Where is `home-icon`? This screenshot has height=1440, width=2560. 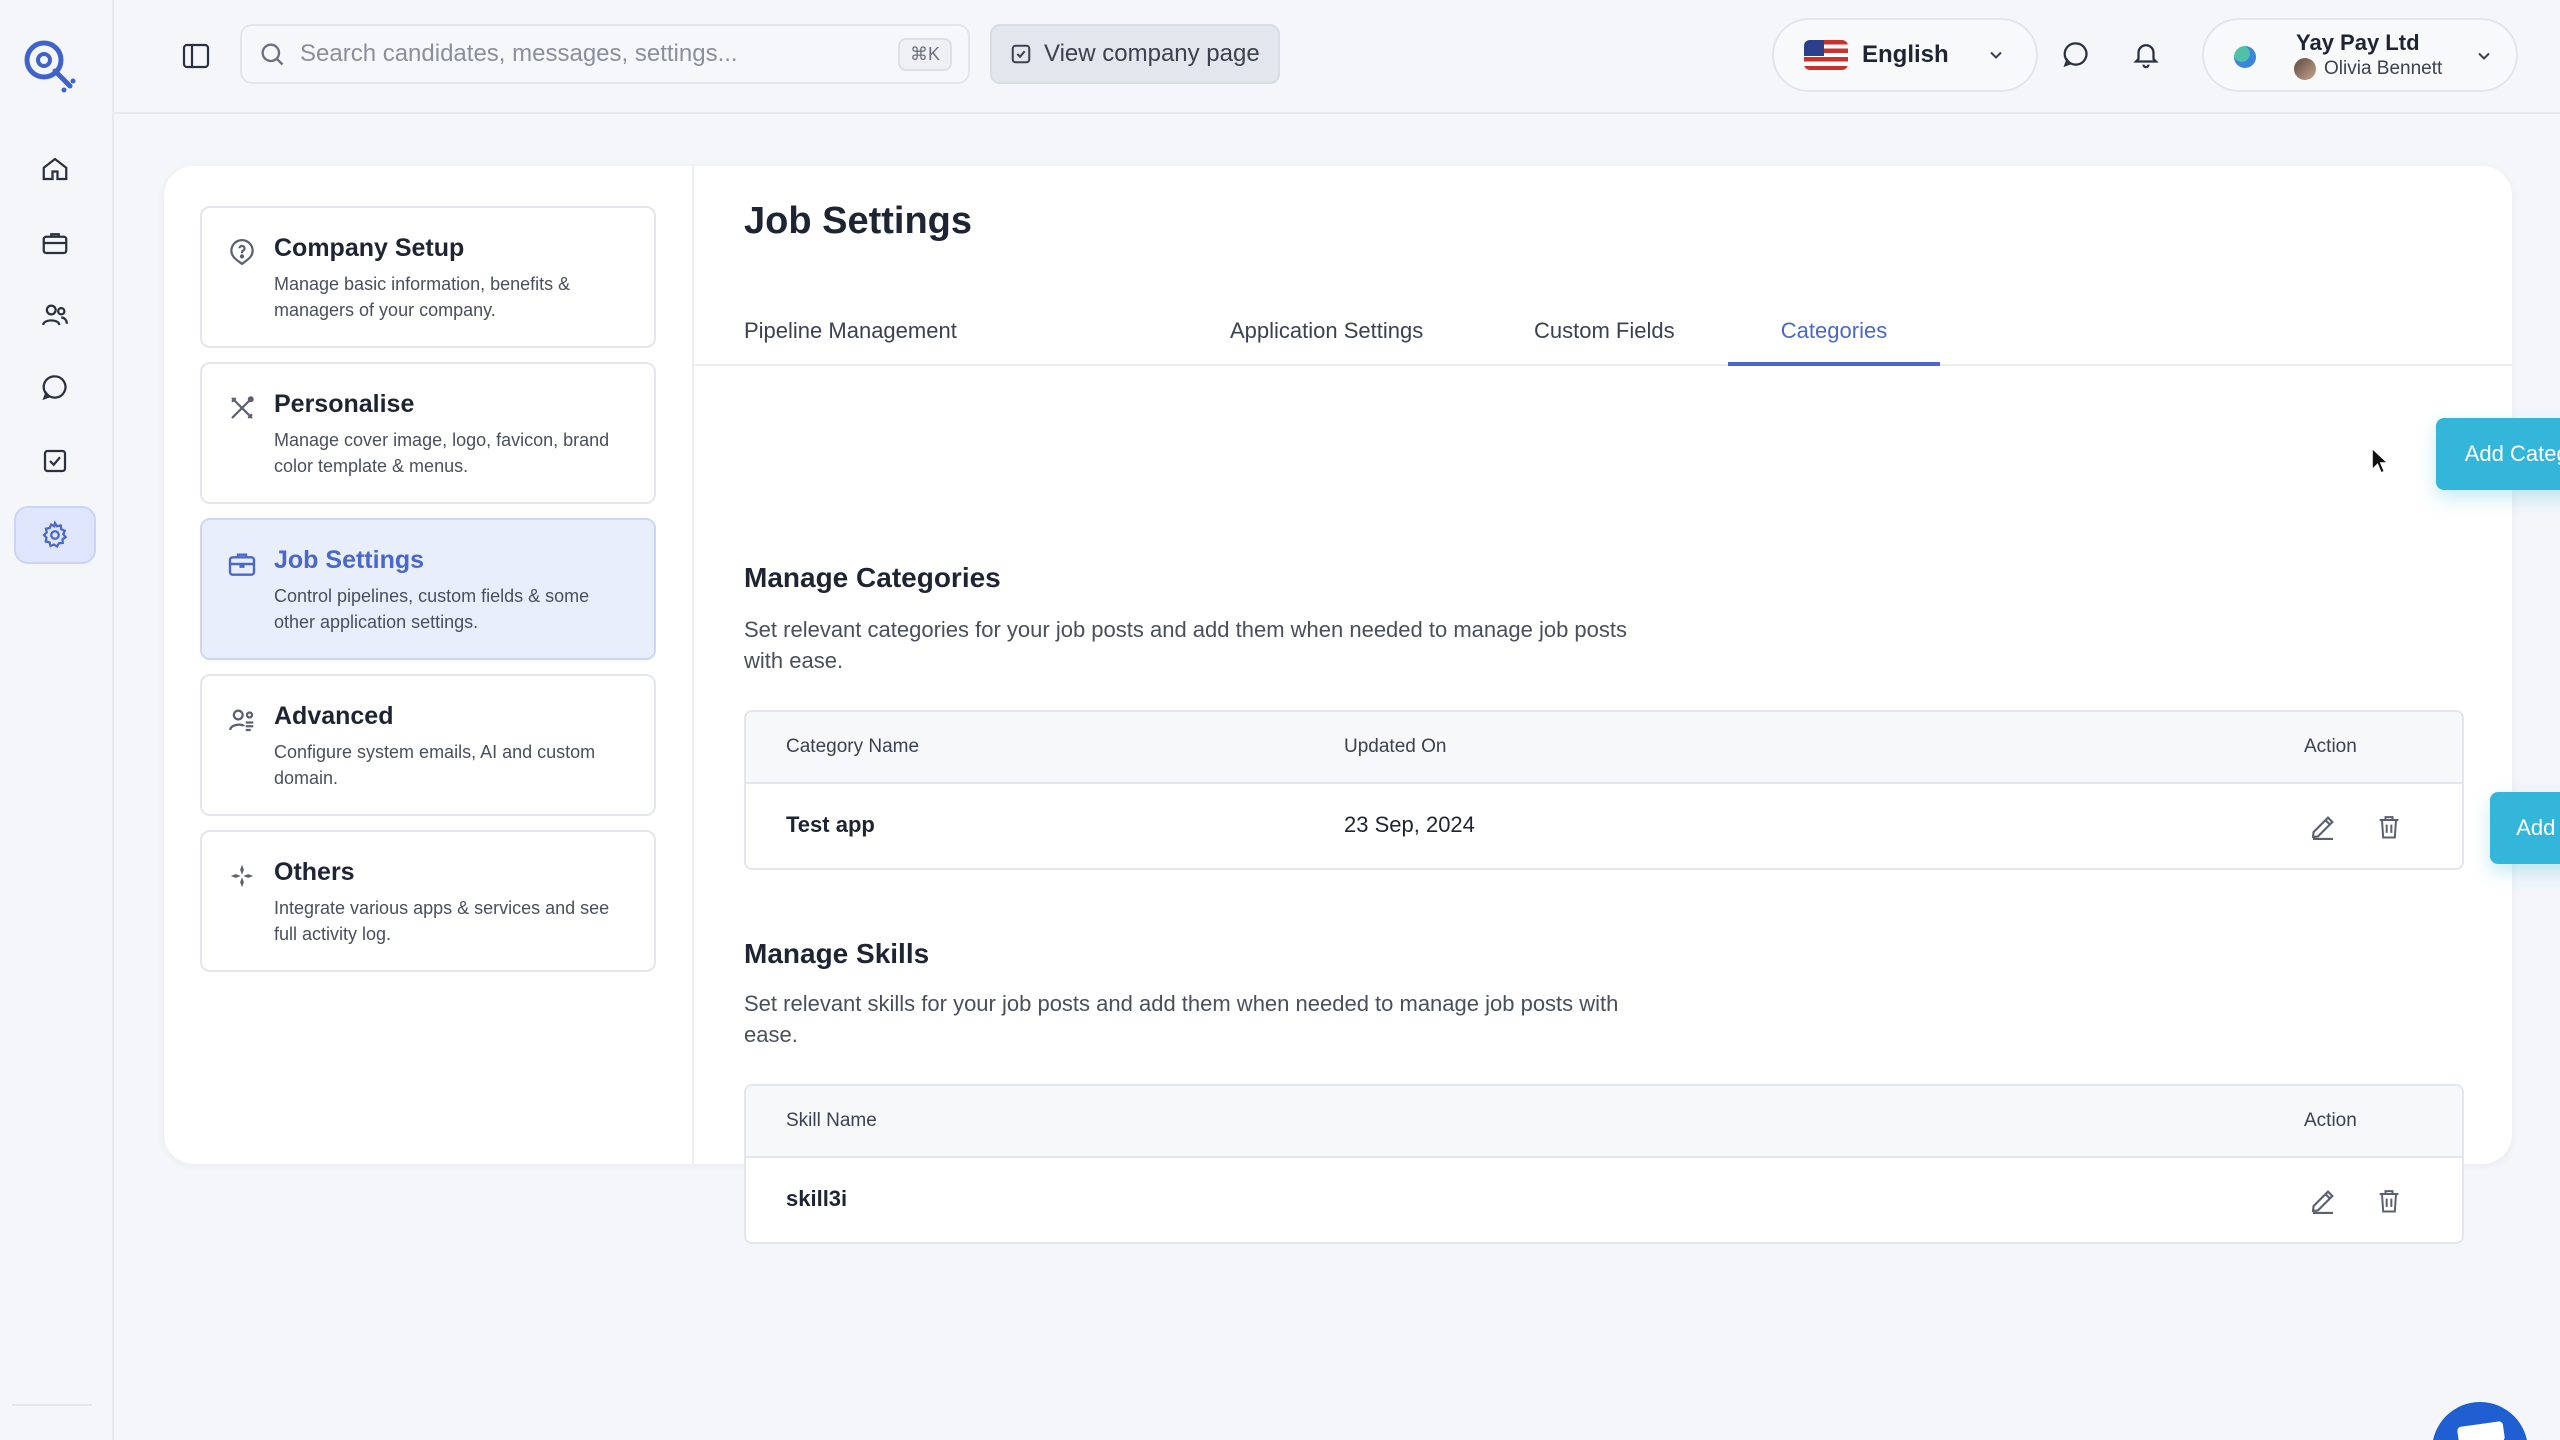
home-icon is located at coordinates (55, 169).